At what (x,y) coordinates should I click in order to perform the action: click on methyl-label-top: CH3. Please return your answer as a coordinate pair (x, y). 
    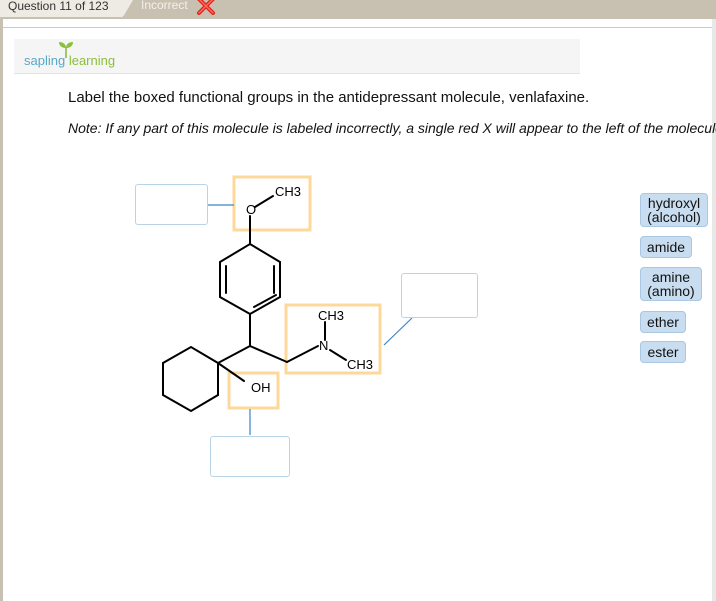
    Looking at the image, I should click on (288, 191).